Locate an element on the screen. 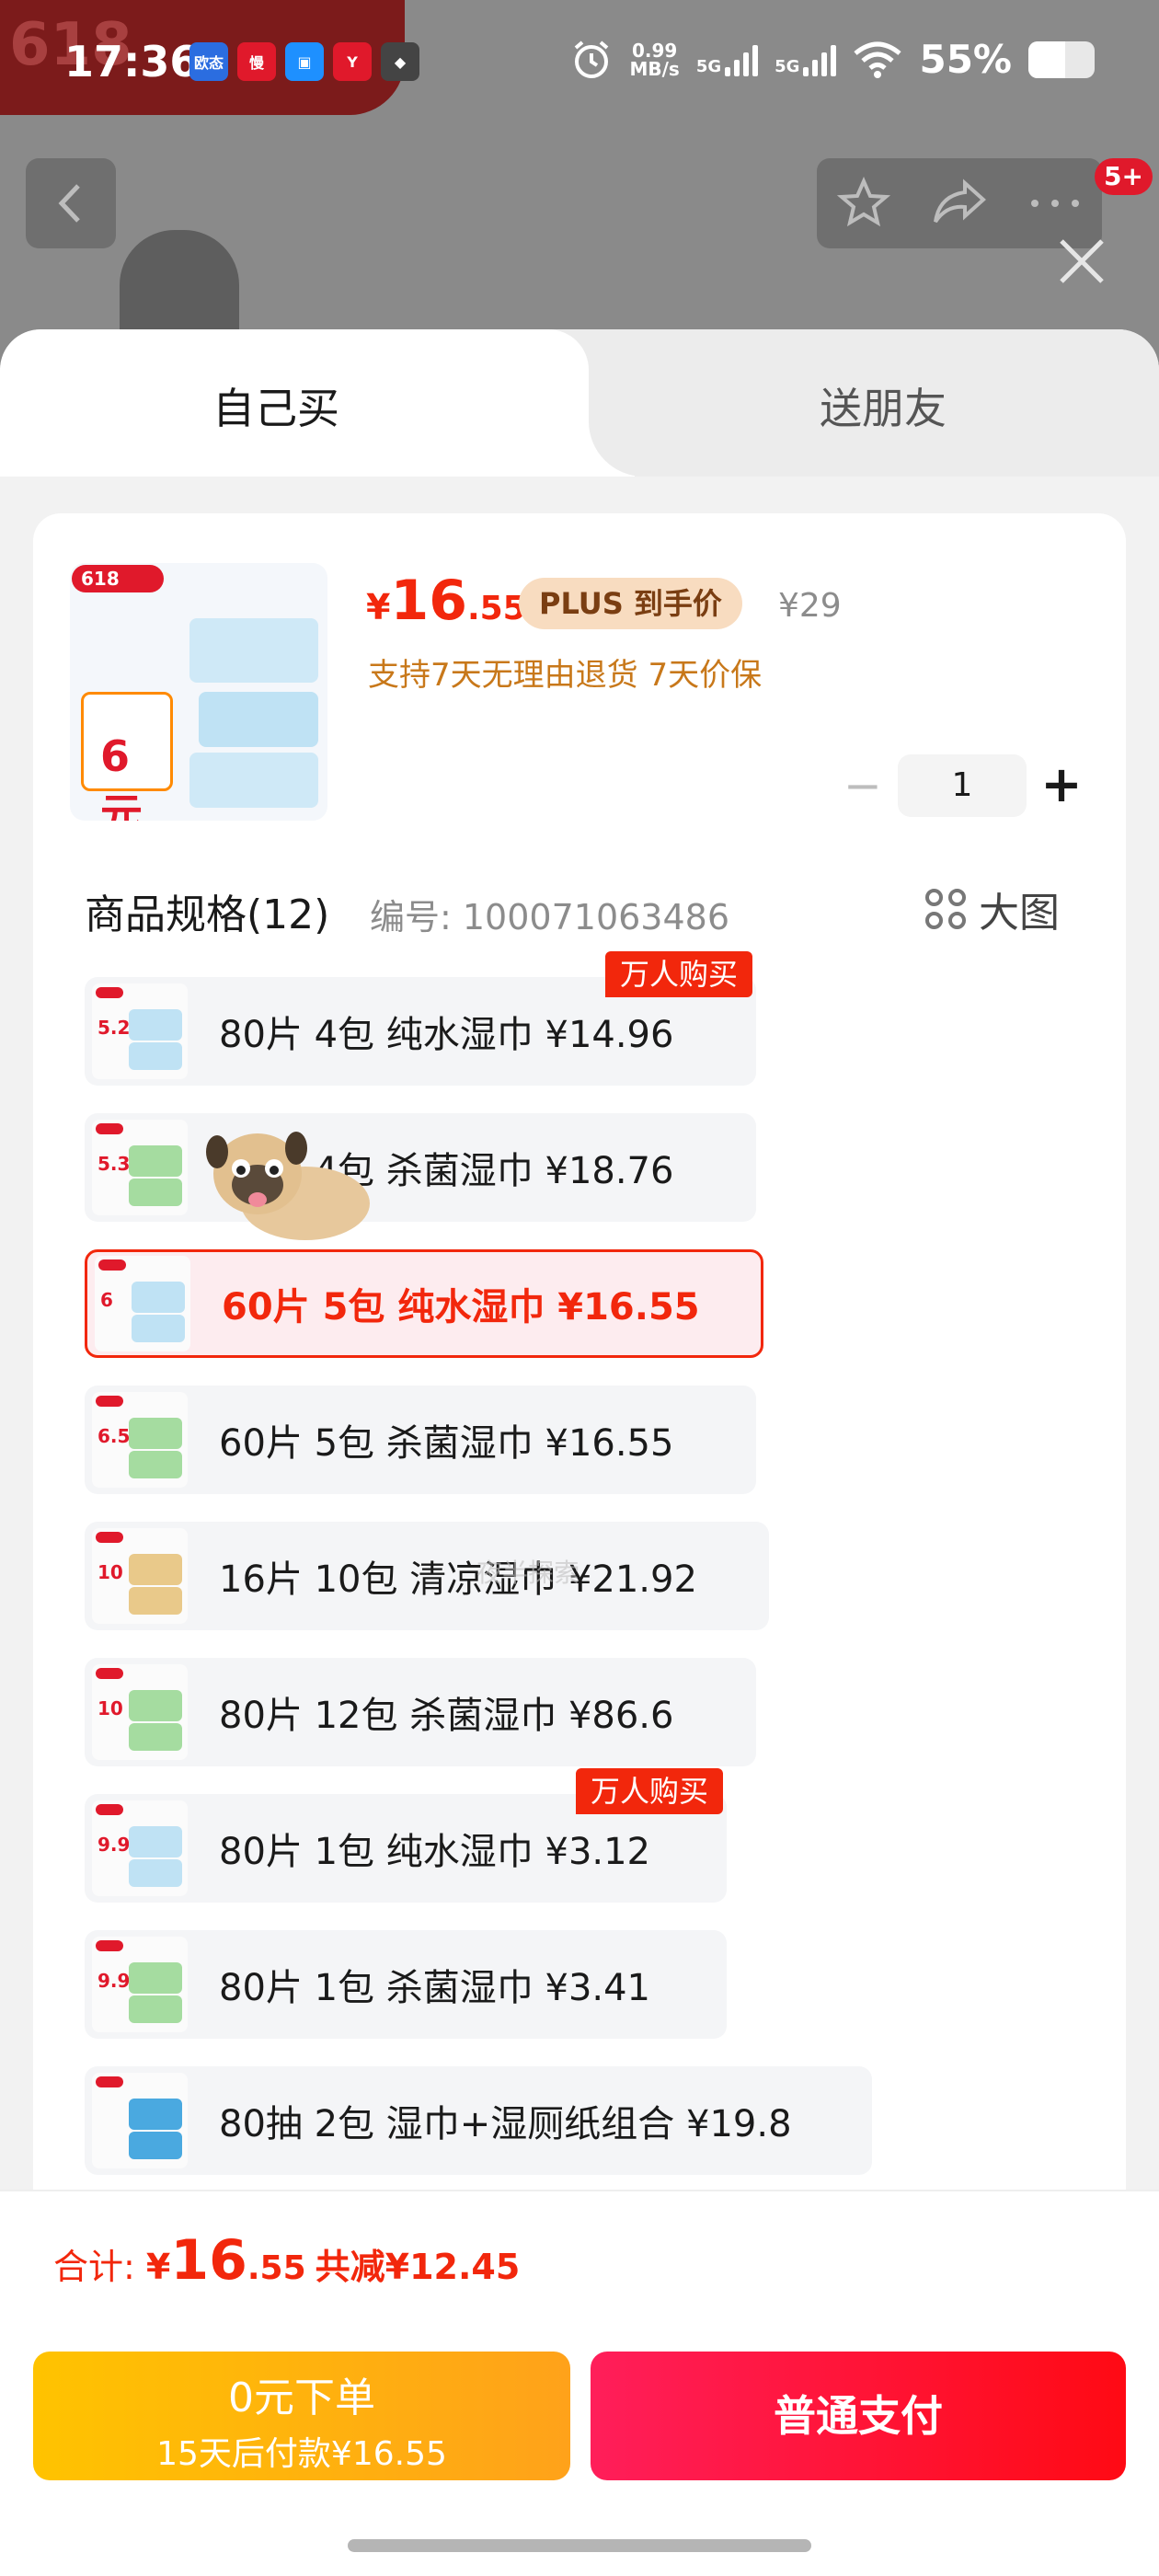 This screenshot has height=2576, width=1159. close-icon is located at coordinates (1081, 261).